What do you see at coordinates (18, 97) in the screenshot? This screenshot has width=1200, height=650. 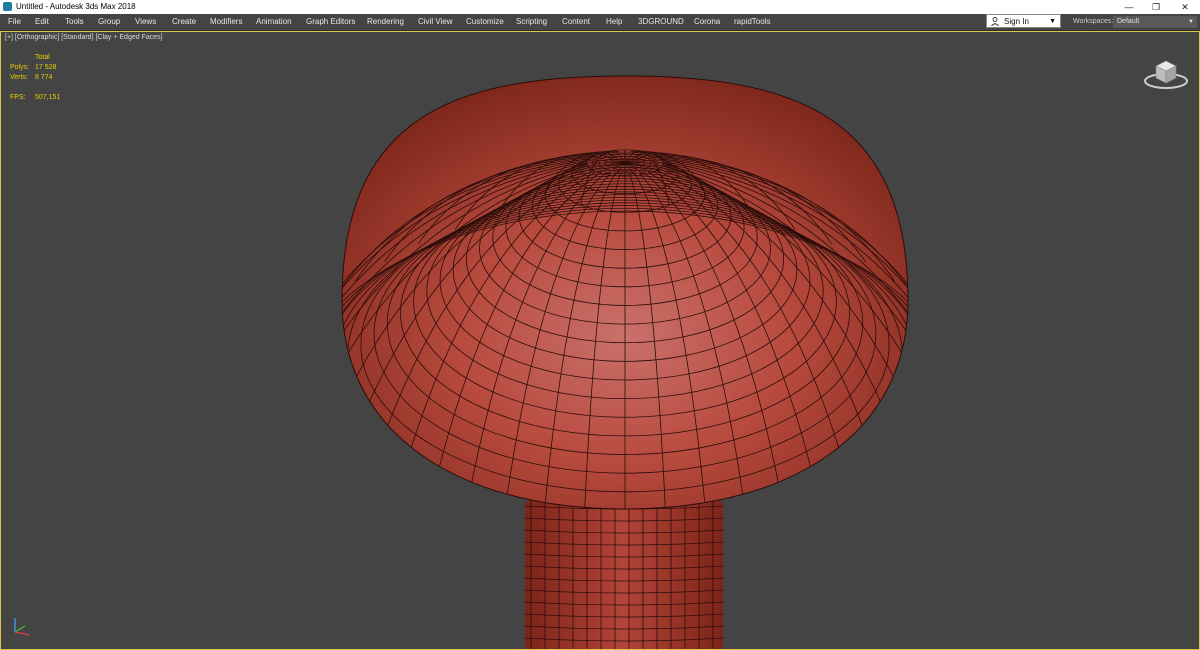 I see `fps-label: FPS:` at bounding box center [18, 97].